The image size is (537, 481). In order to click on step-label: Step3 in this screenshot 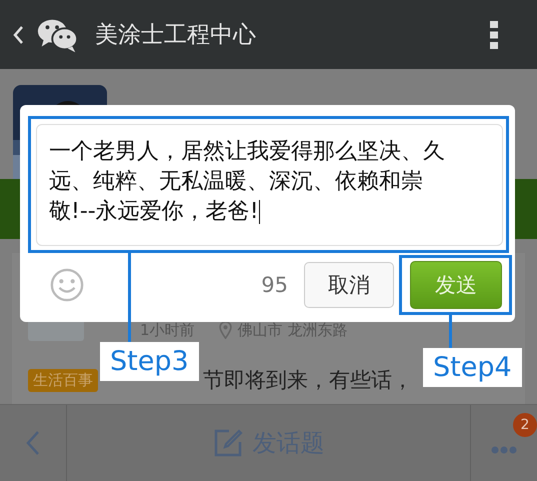, I will do `click(149, 361)`.